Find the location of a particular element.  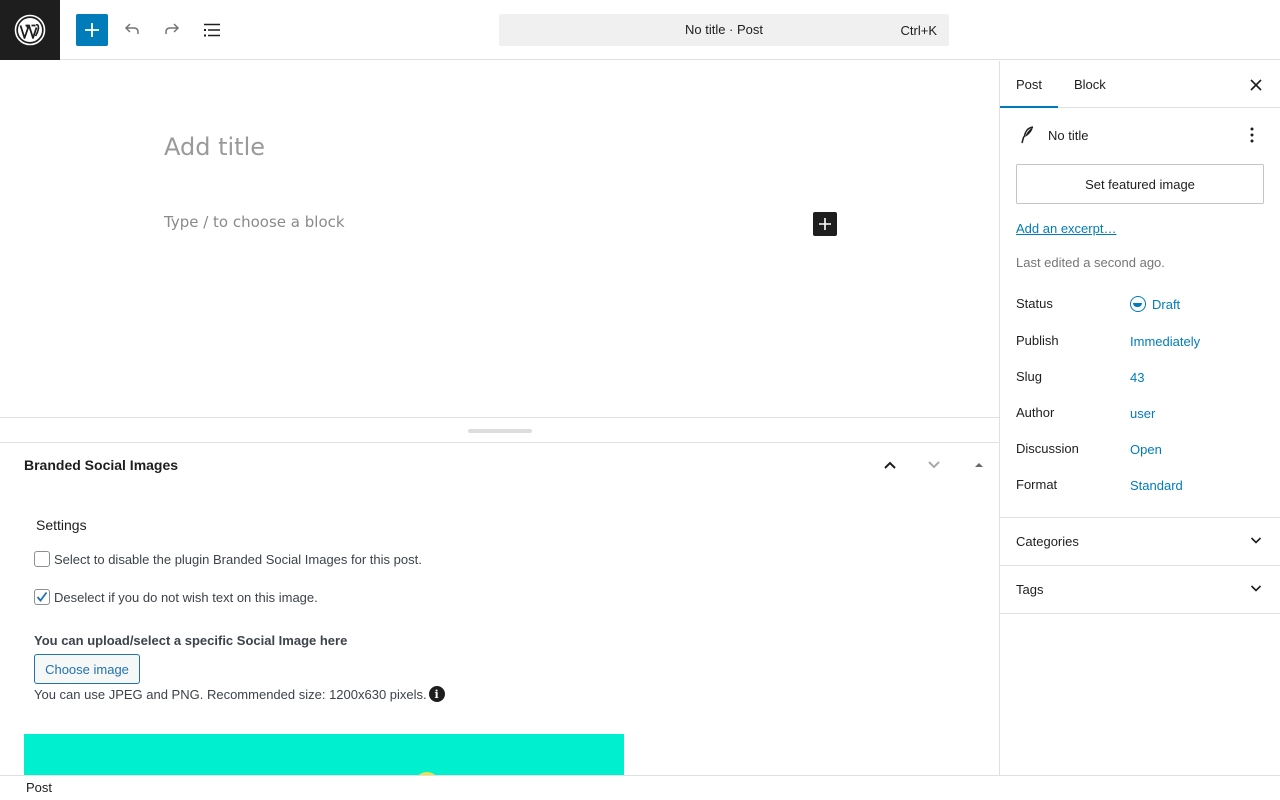

document-title: No title · Post is located at coordinates (724, 29).